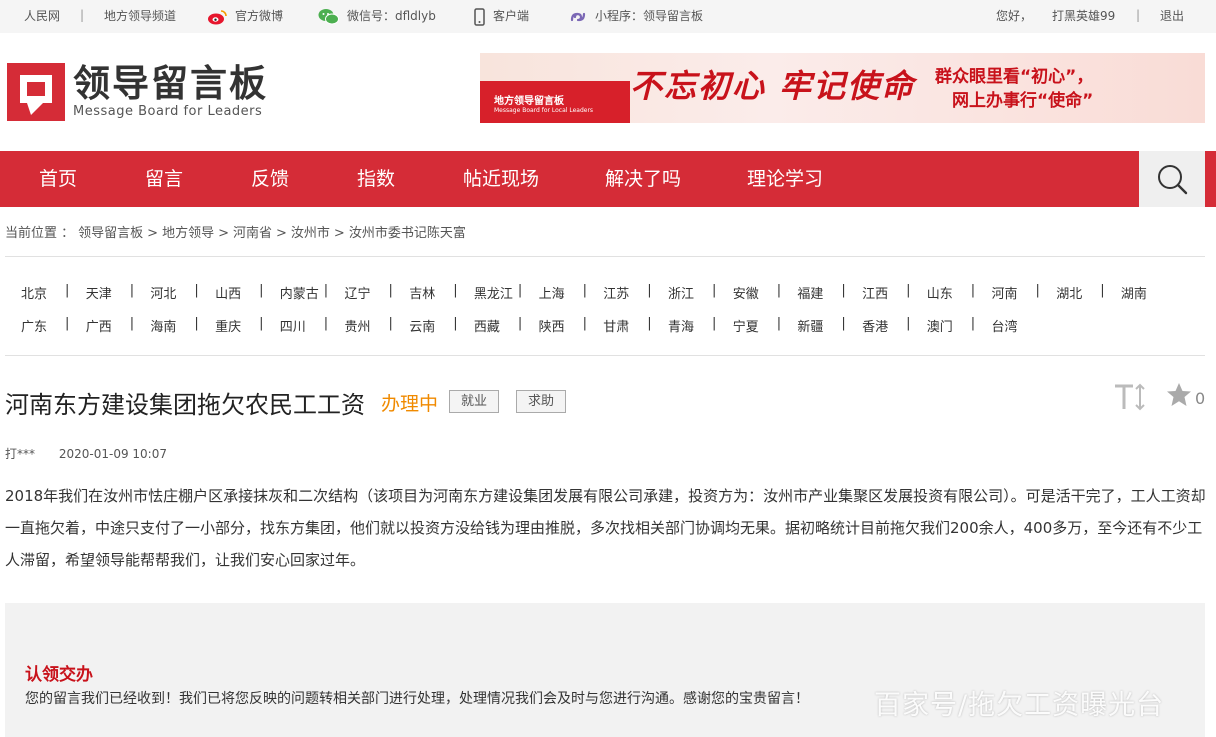 The width and height of the screenshot is (1216, 737). What do you see at coordinates (163, 292) in the screenshot?
I see `region-link: 河北` at bounding box center [163, 292].